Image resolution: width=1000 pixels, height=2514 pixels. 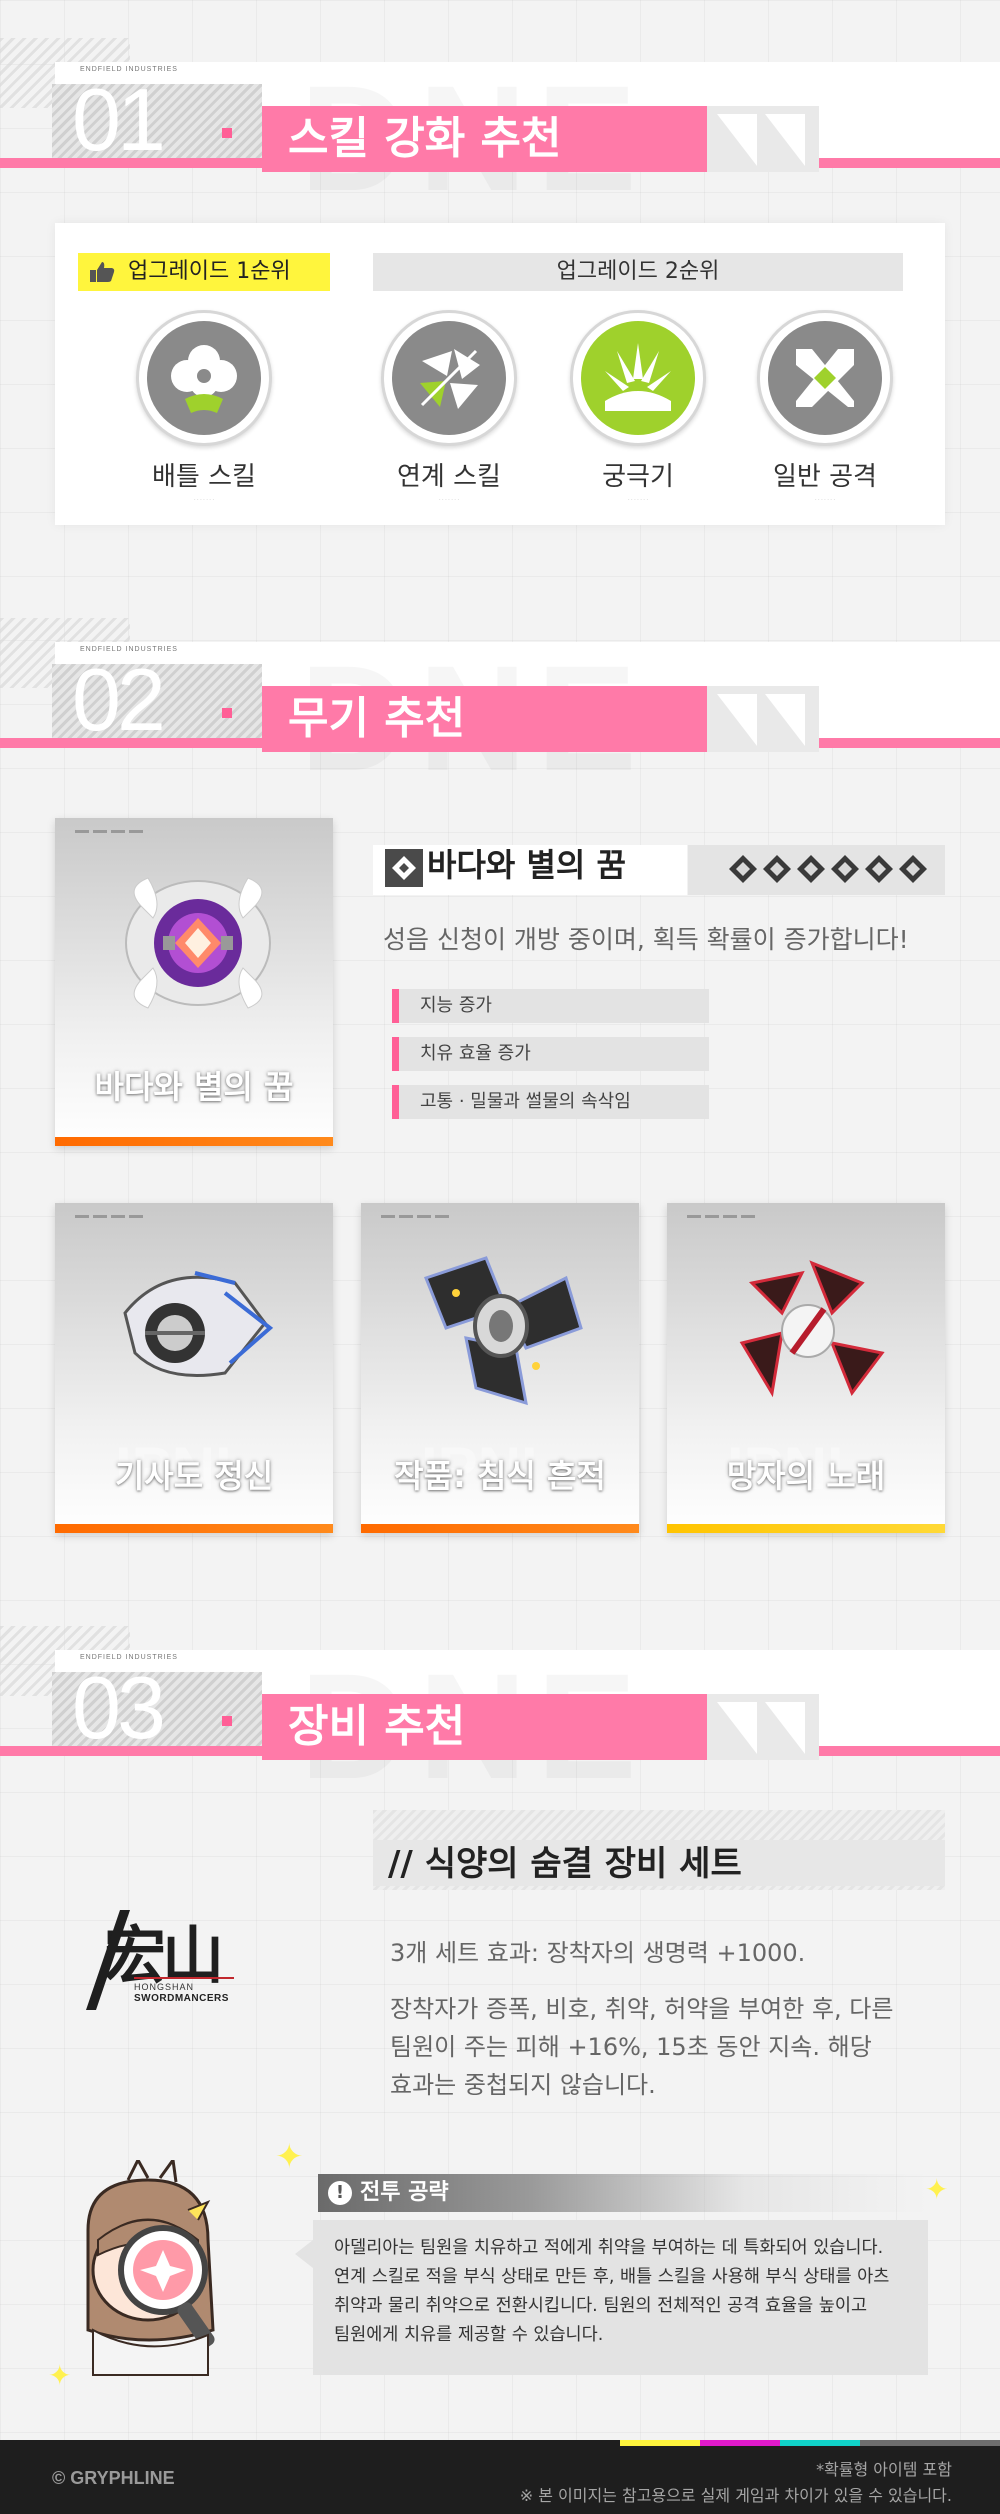 I want to click on section-header-01: DNE ENDFIELD INDUSTRIES 01 스킬 강화 추천, so click(x=500, y=115).